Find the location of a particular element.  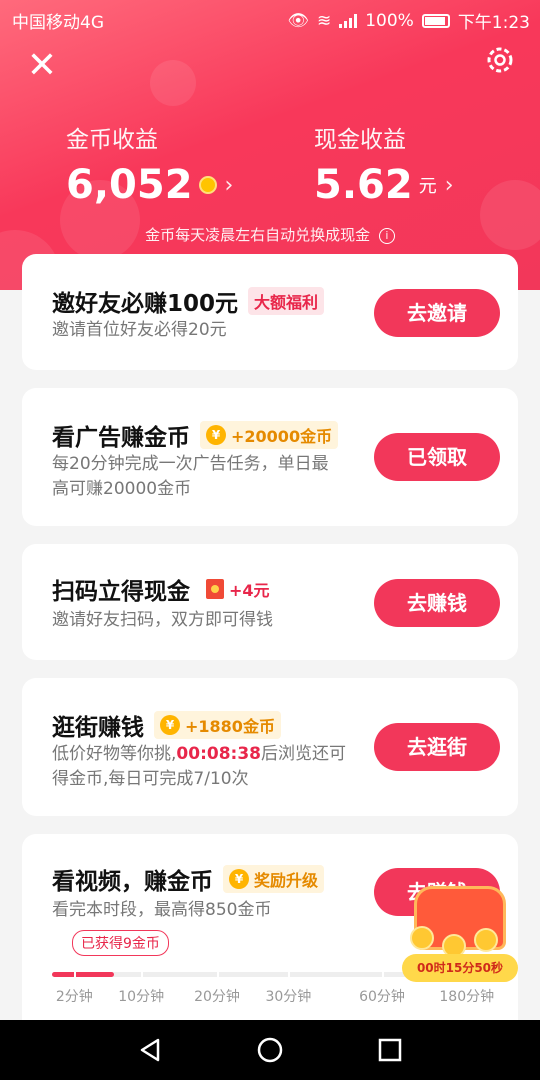

coin-earnings-label: 金币收益 is located at coordinates (112, 140).